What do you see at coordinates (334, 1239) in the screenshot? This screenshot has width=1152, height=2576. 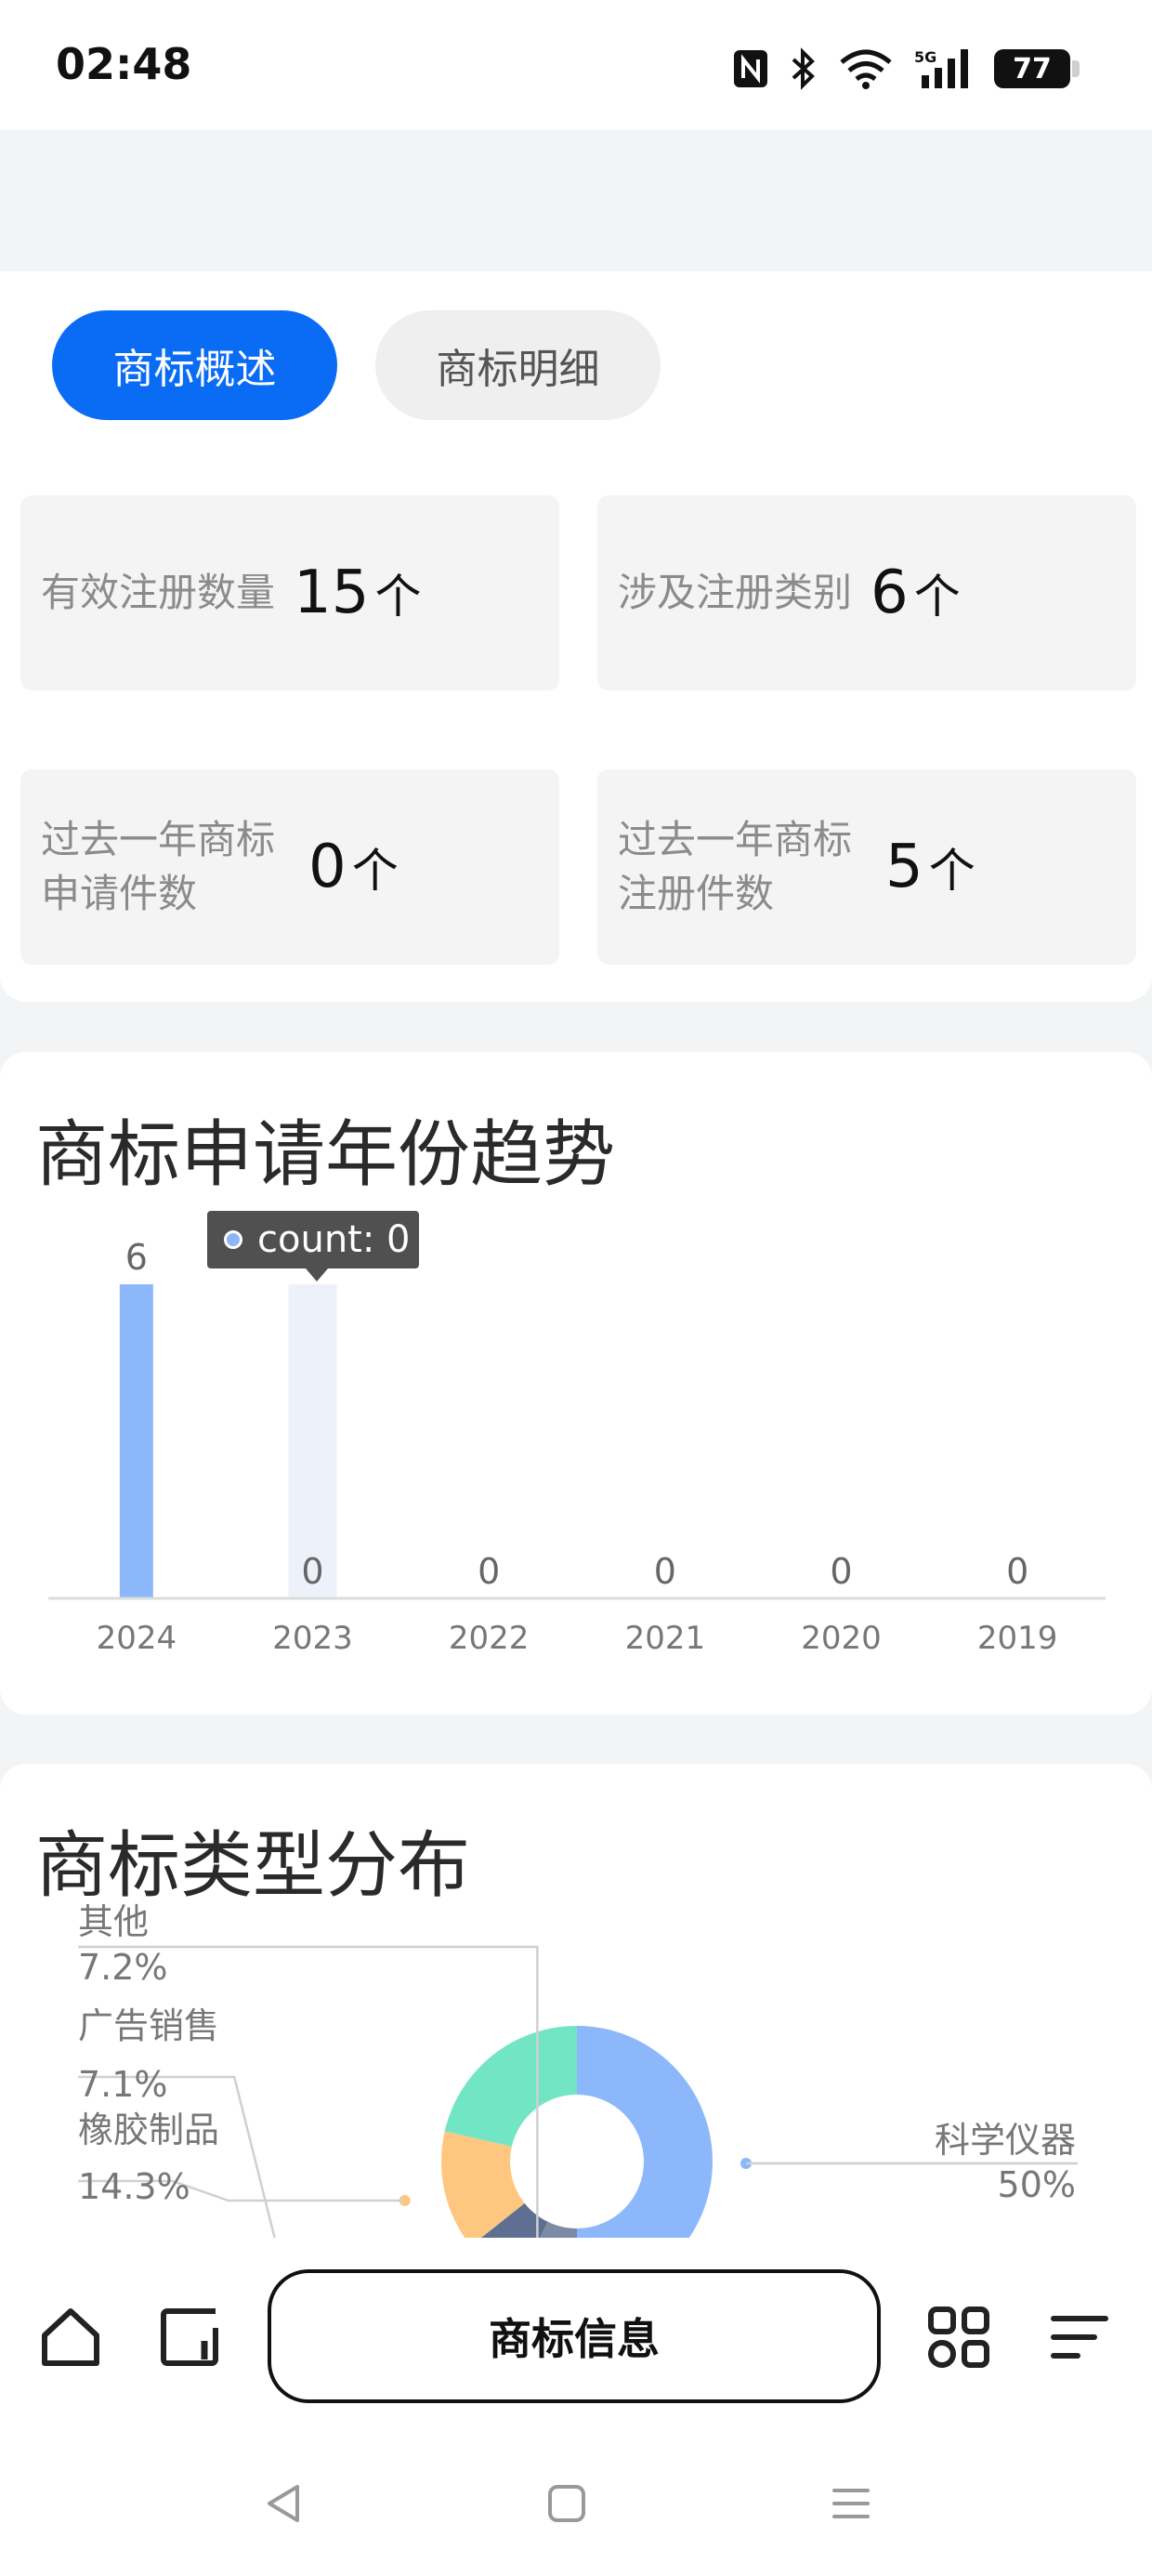 I see `tooltip-text: count: 0` at bounding box center [334, 1239].